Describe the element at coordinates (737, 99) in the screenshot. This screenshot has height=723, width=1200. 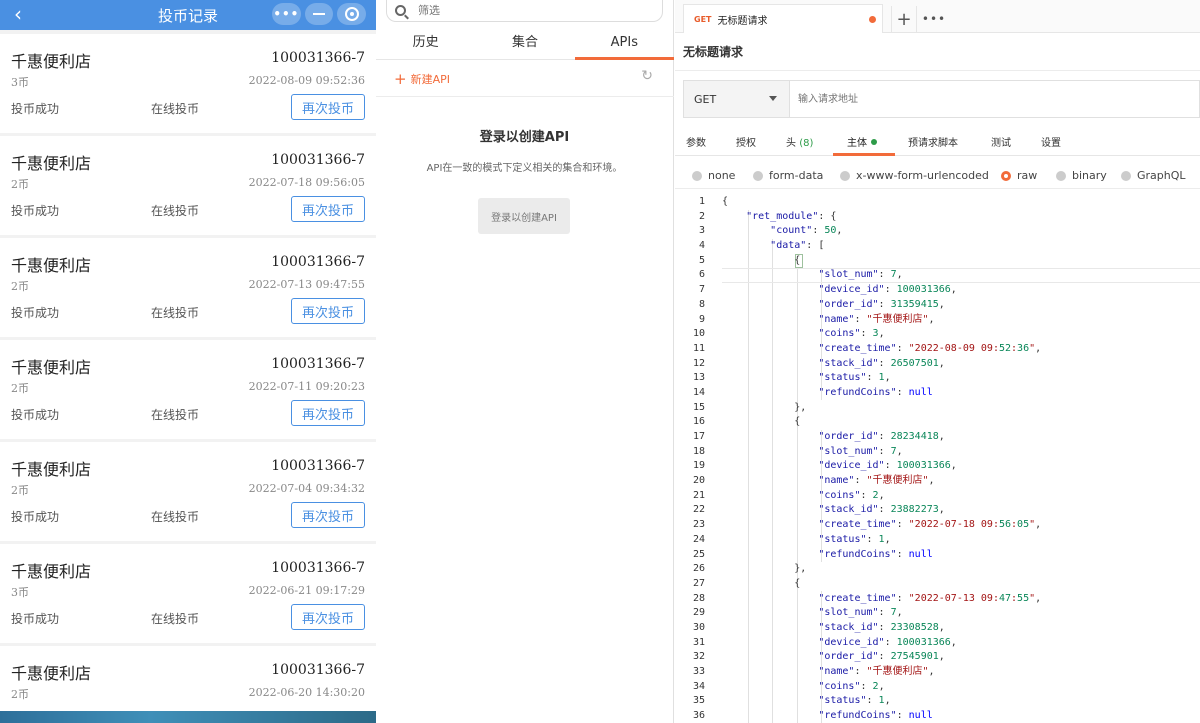
I see `method-select: GET` at that location.